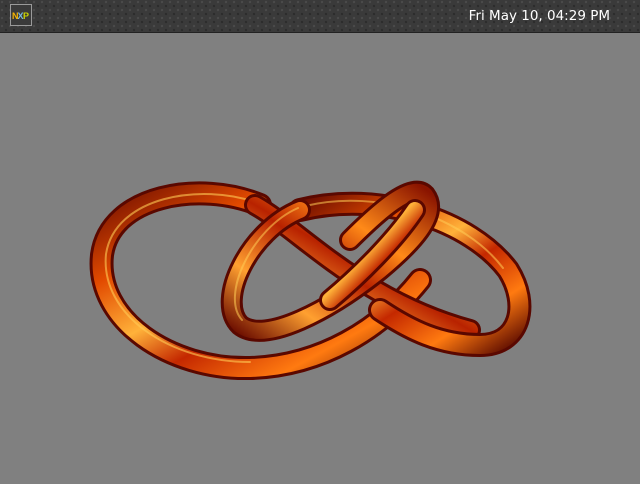 The height and width of the screenshot is (484, 640). I want to click on clock: Fri May 10, 04:29 PM, so click(539, 16).